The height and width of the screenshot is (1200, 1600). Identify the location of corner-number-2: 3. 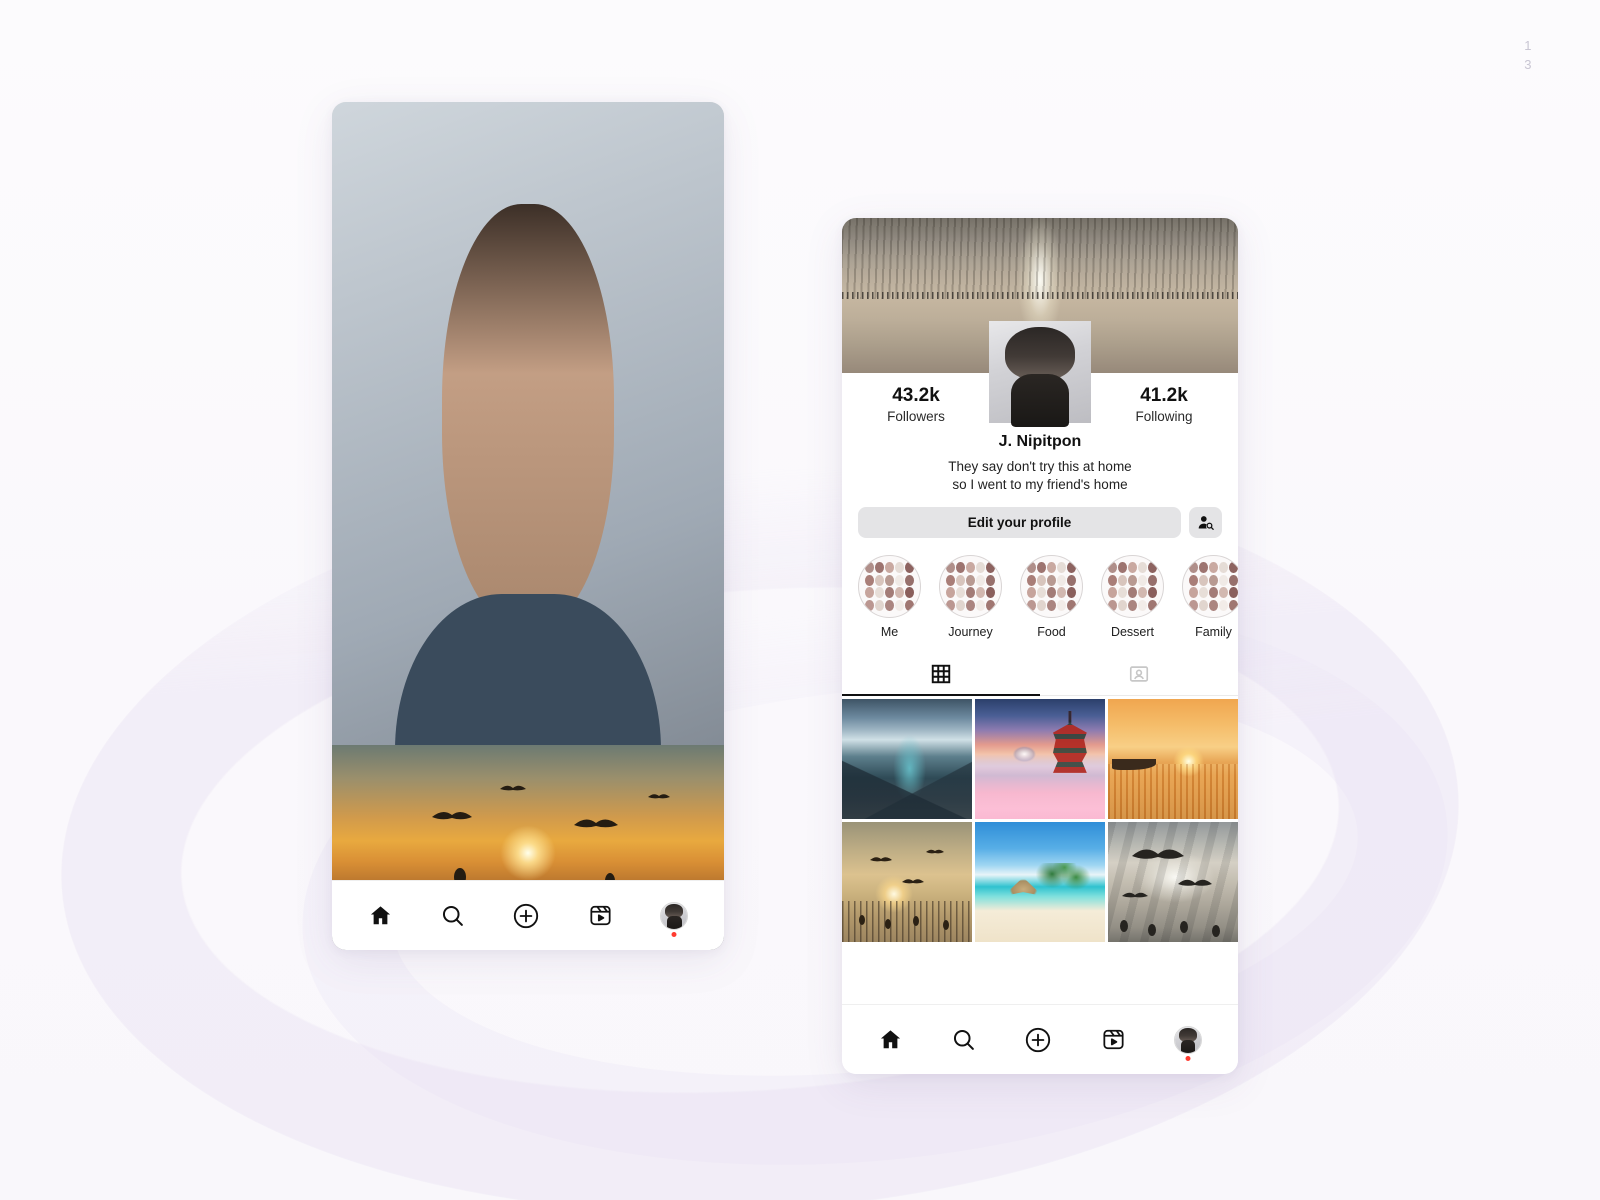
(1528, 64).